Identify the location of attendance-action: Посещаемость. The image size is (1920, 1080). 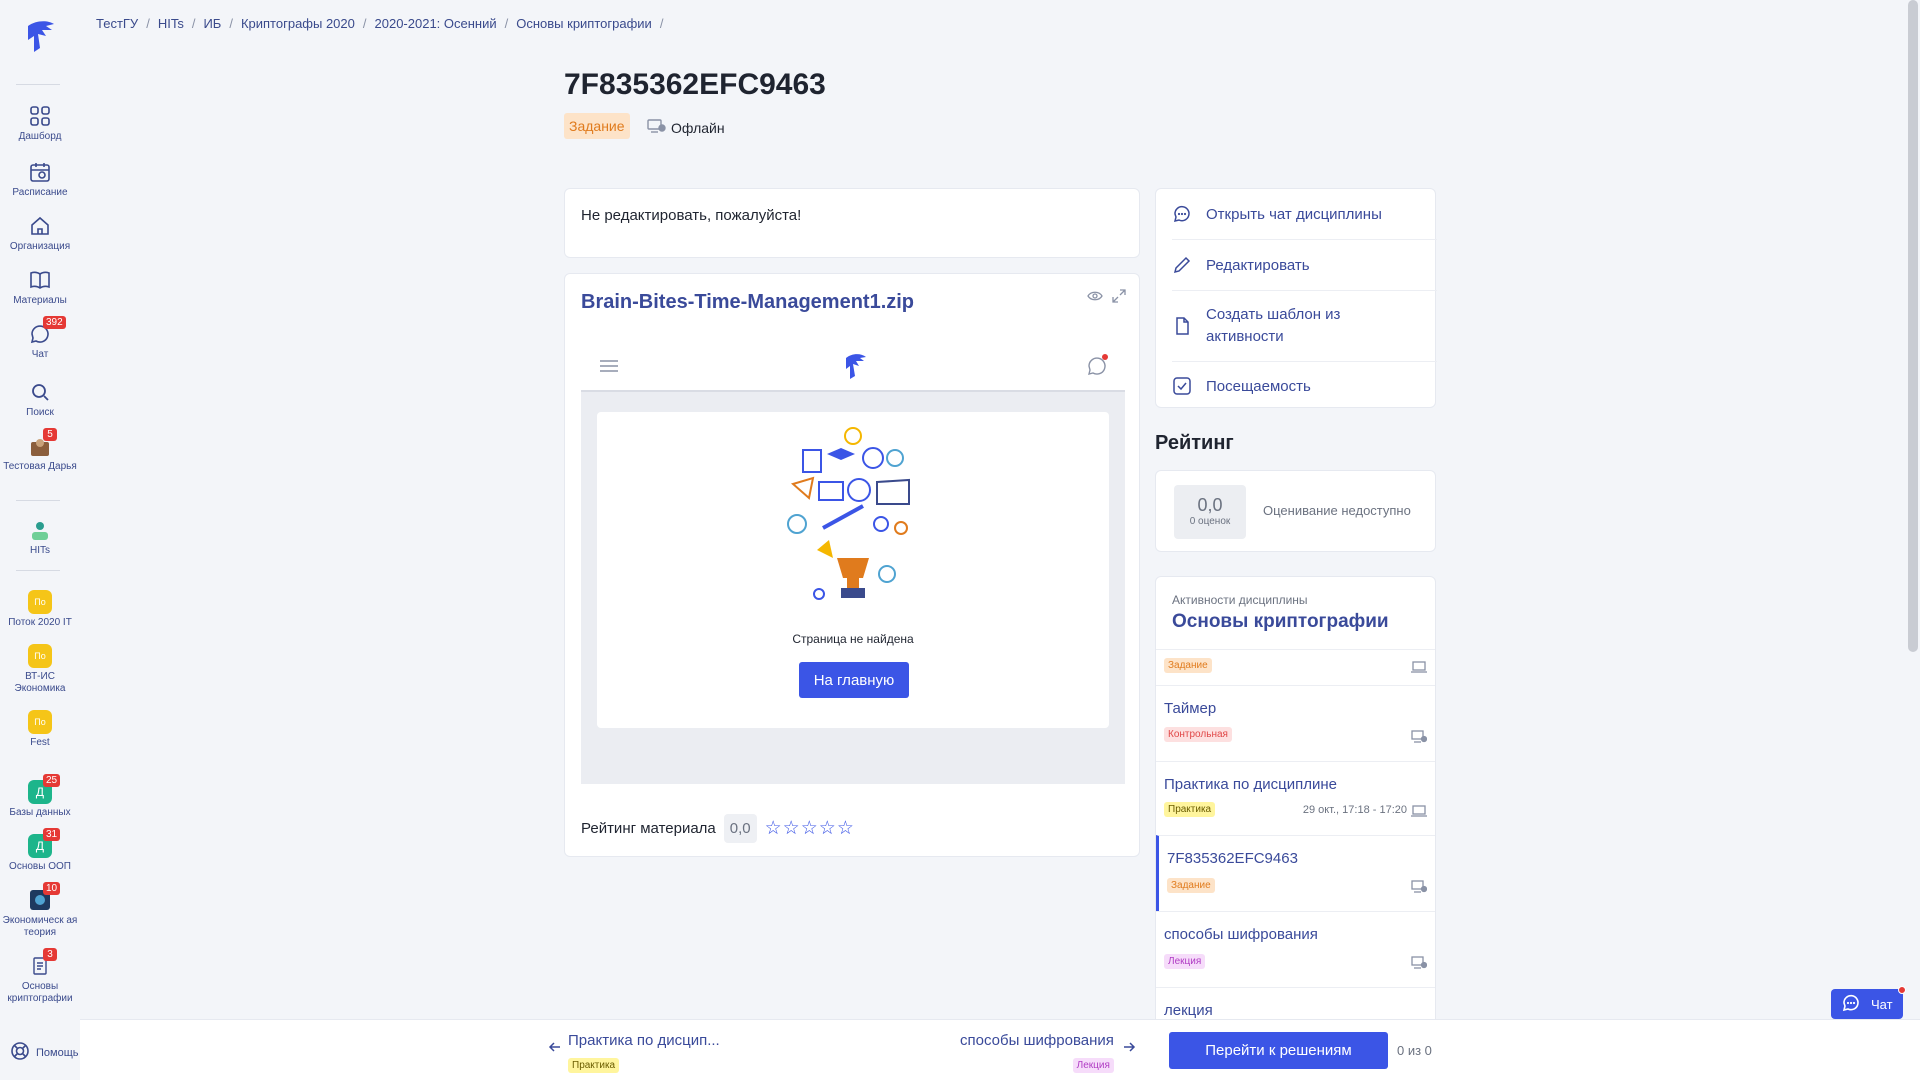
(1296, 386).